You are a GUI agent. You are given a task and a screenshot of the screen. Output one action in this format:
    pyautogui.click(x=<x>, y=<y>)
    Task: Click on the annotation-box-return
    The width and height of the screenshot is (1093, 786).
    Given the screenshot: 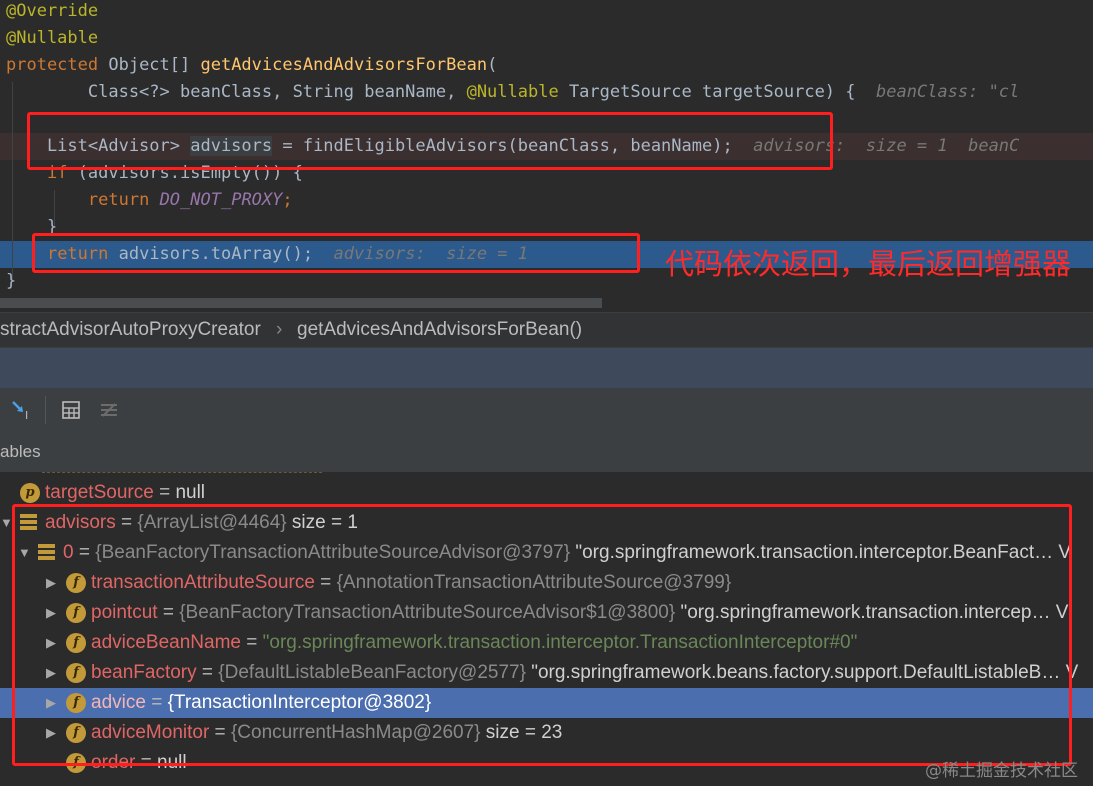 What is the action you would take?
    pyautogui.click(x=336, y=253)
    